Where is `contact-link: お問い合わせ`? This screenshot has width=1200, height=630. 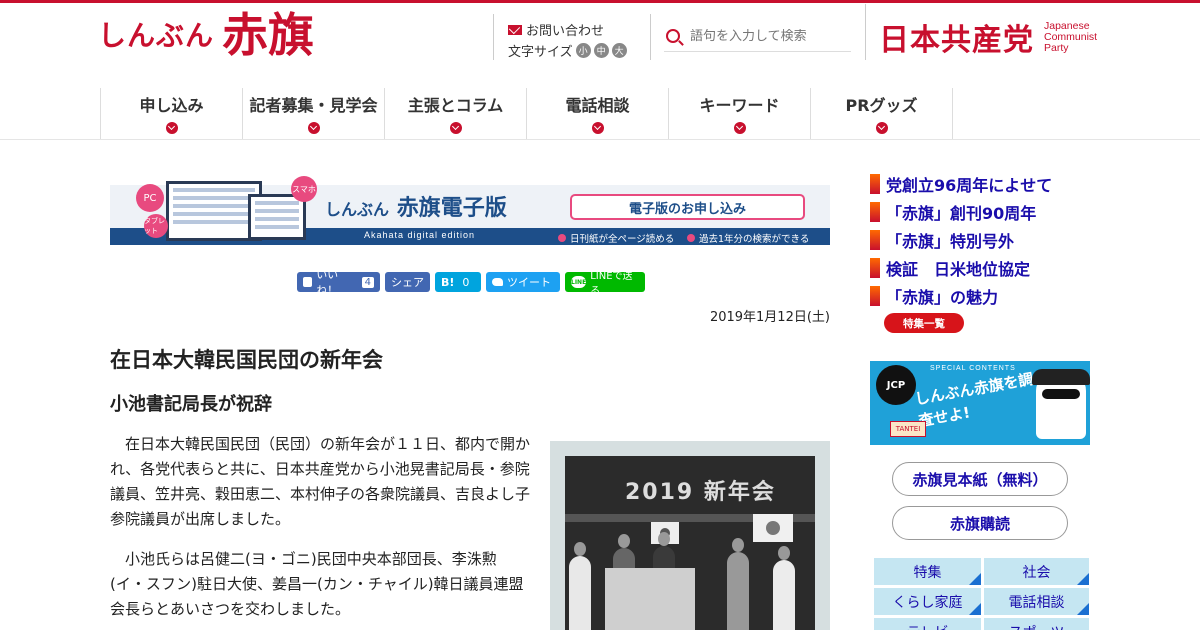
contact-link: お問い合わせ is located at coordinates (556, 29).